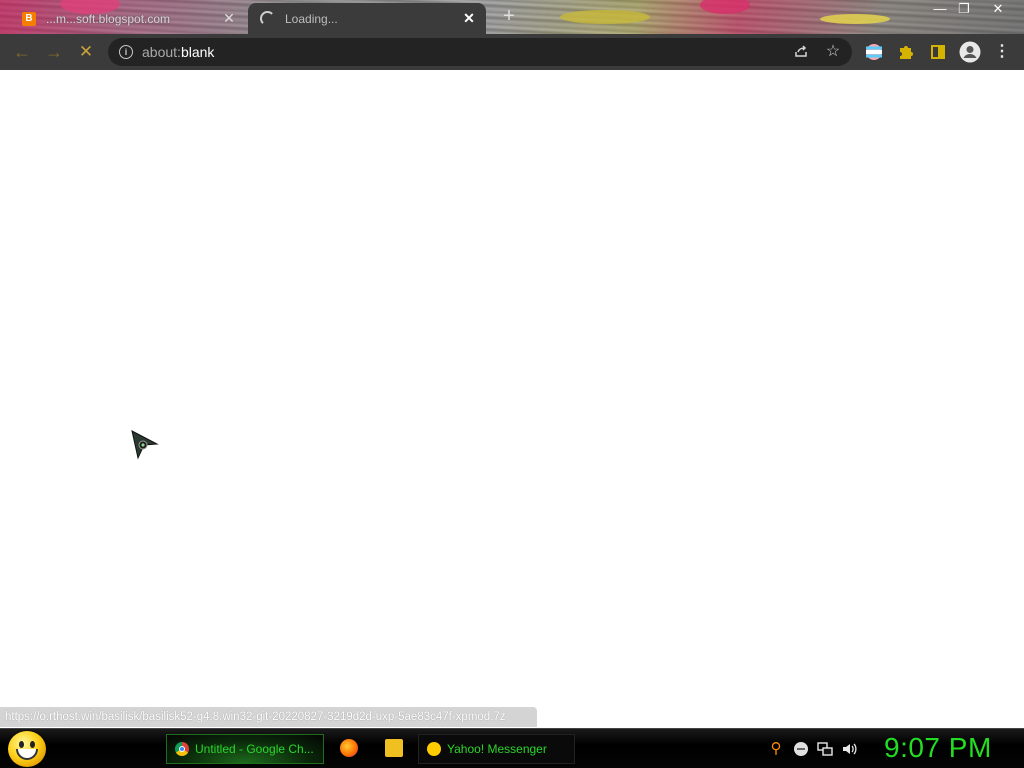  Describe the element at coordinates (938, 52) in the screenshot. I see `side-panel-icon` at that location.